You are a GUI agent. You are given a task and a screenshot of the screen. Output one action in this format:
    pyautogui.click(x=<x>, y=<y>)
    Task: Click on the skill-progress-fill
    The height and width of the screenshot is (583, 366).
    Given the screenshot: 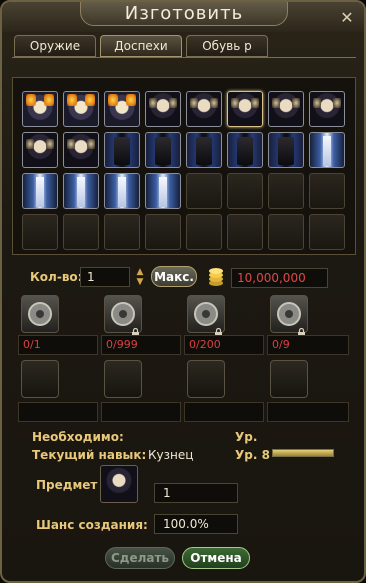 What is the action you would take?
    pyautogui.click(x=303, y=453)
    